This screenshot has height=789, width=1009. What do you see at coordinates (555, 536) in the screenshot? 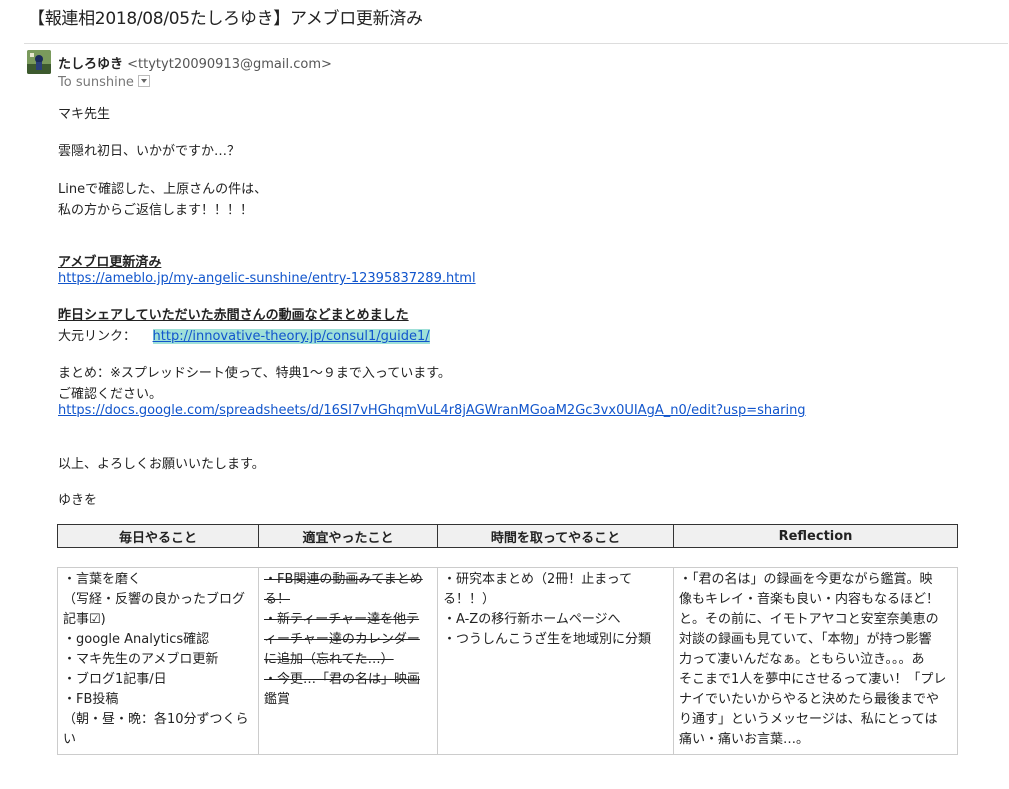
I see `header-dedicated: 時間を取ってやること` at bounding box center [555, 536].